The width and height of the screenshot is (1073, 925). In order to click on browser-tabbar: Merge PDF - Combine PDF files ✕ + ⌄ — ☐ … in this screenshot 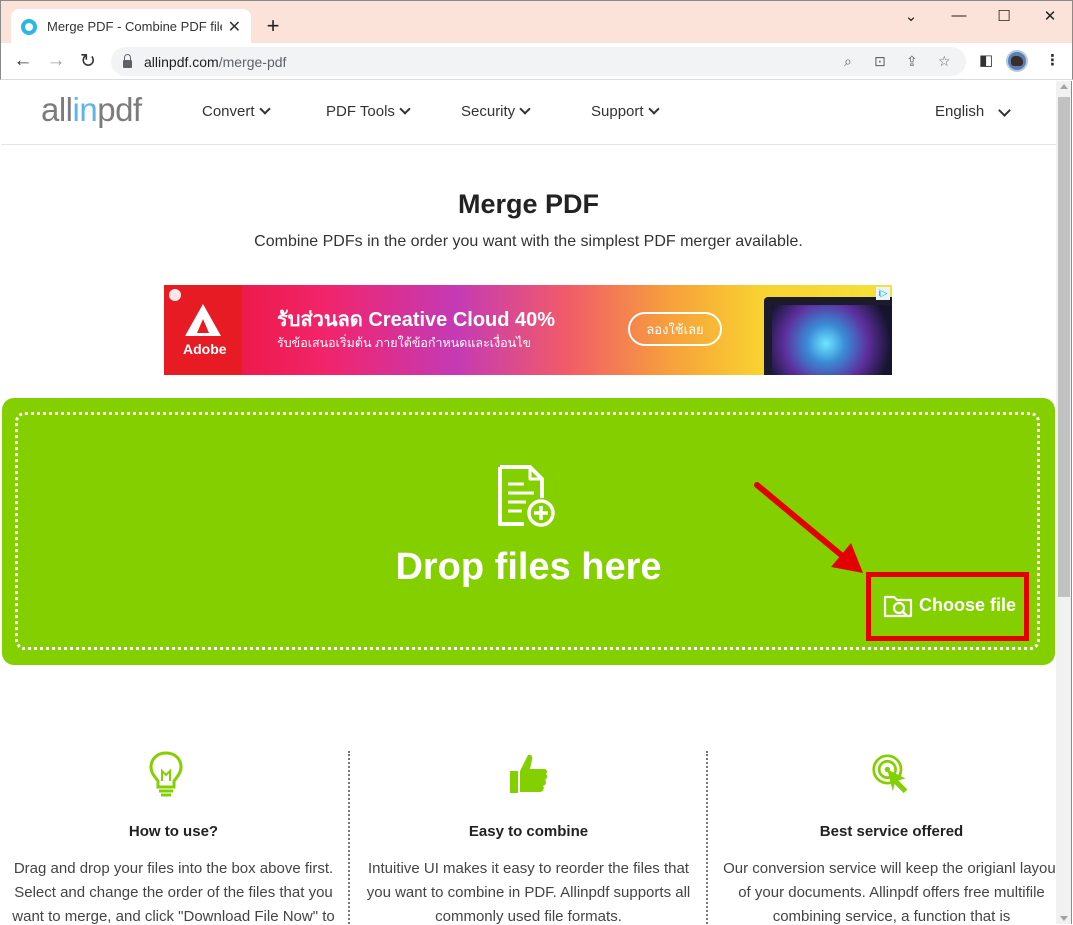, I will do `click(536, 22)`.